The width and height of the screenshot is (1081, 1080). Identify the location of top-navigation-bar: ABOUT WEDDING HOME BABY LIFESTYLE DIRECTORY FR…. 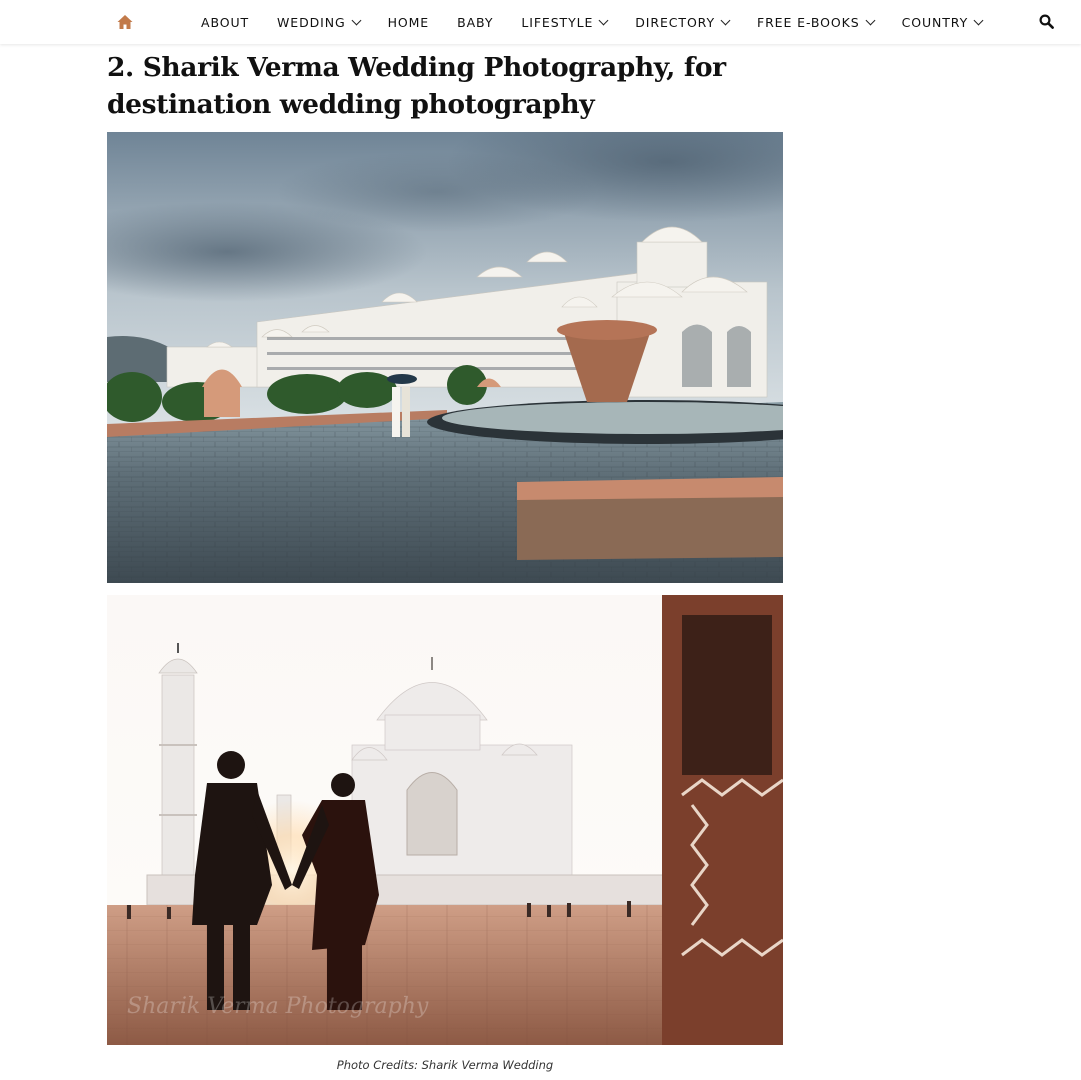
(540, 22).